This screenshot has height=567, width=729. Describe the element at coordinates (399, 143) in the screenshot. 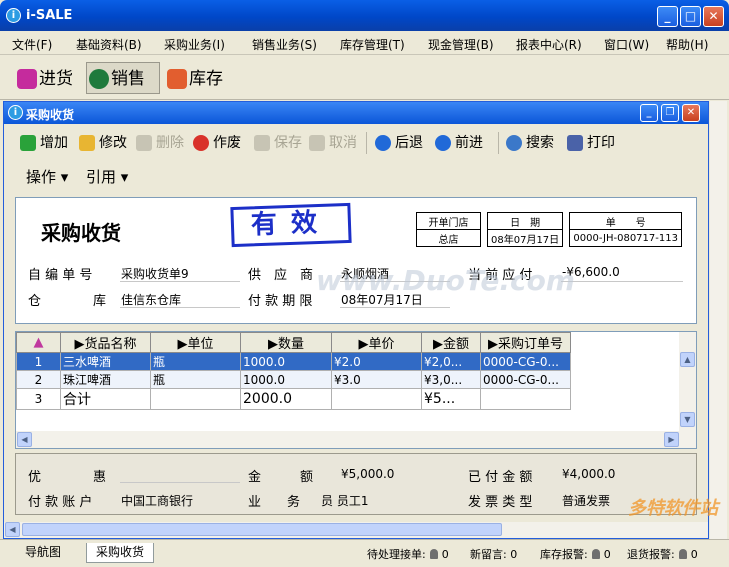

I see `back-button: 后退` at that location.